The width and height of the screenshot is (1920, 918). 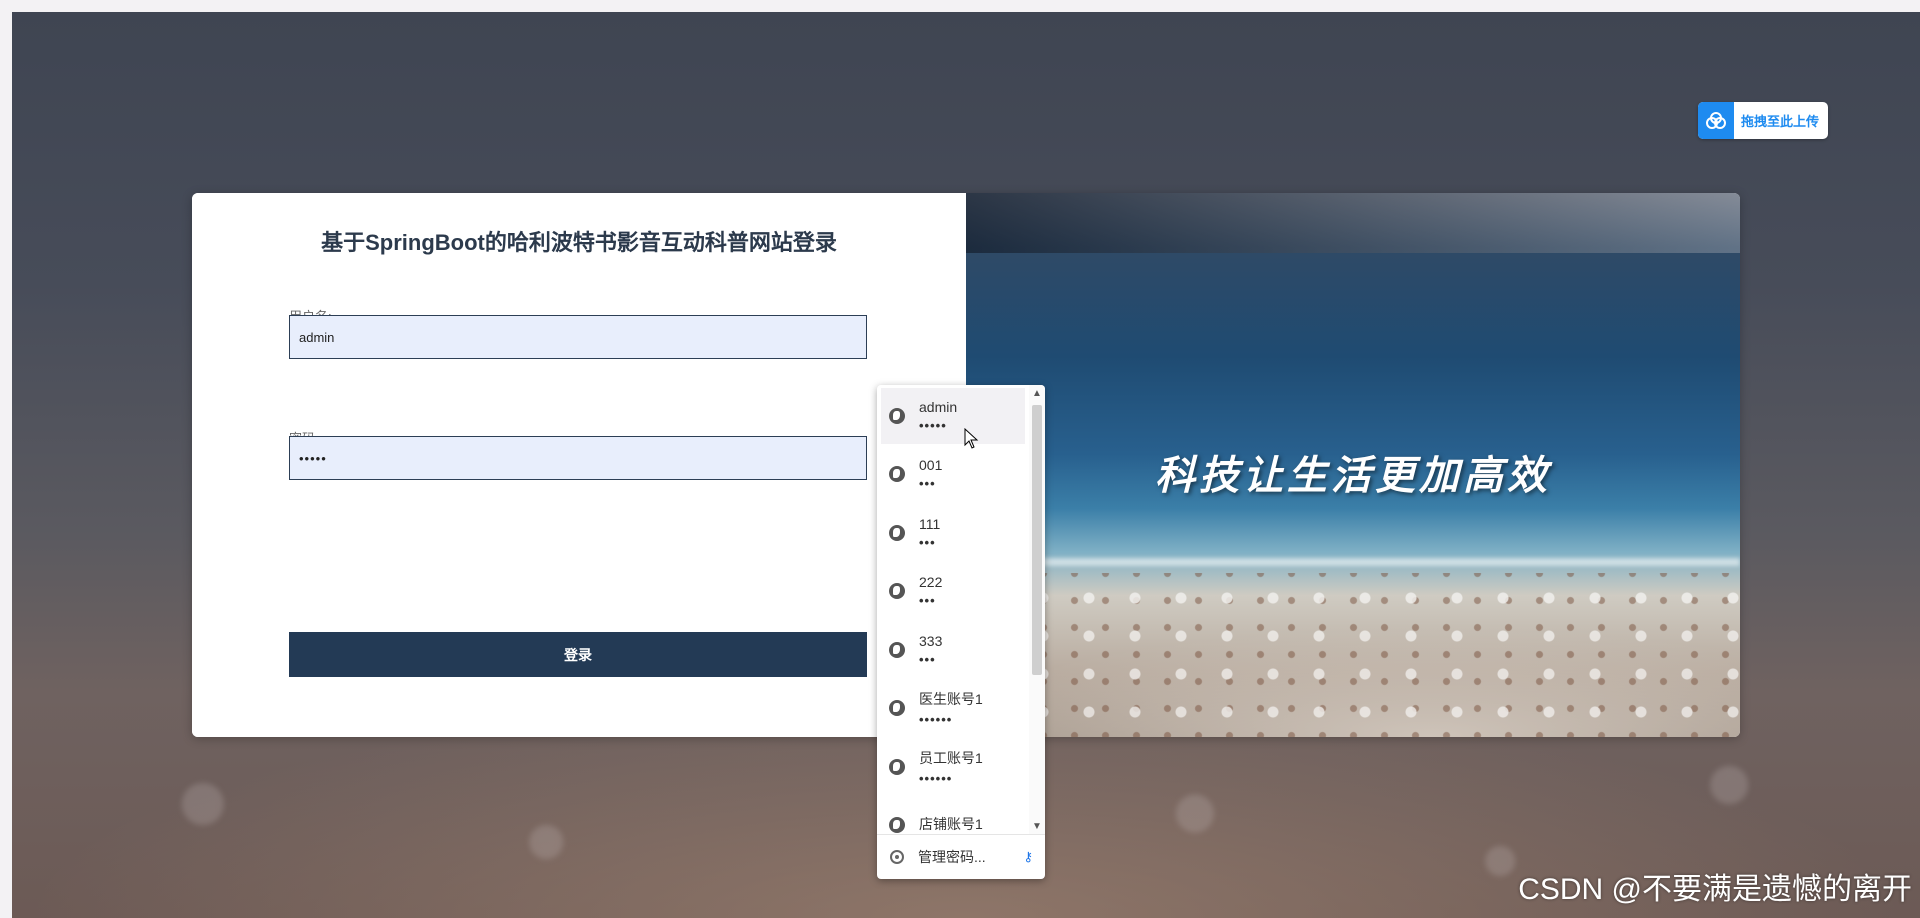 What do you see at coordinates (938, 407) in the screenshot?
I see `saved-username: admin` at bounding box center [938, 407].